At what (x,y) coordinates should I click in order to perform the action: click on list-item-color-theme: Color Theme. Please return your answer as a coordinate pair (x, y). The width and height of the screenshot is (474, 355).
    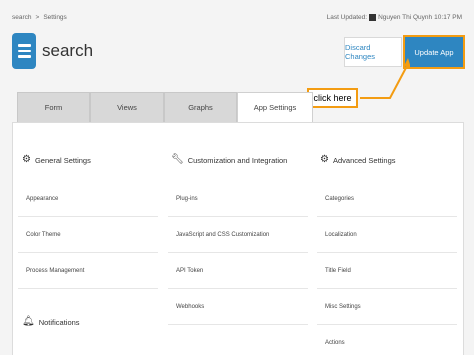
    Looking at the image, I should click on (88, 235).